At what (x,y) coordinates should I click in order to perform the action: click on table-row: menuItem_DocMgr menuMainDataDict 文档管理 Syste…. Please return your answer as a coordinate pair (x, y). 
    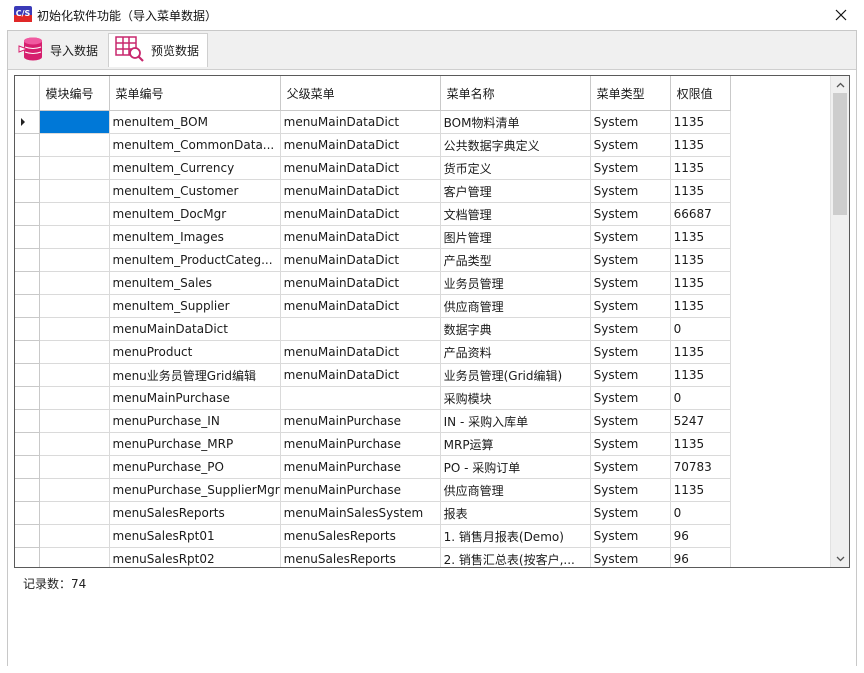
    Looking at the image, I should click on (373, 214).